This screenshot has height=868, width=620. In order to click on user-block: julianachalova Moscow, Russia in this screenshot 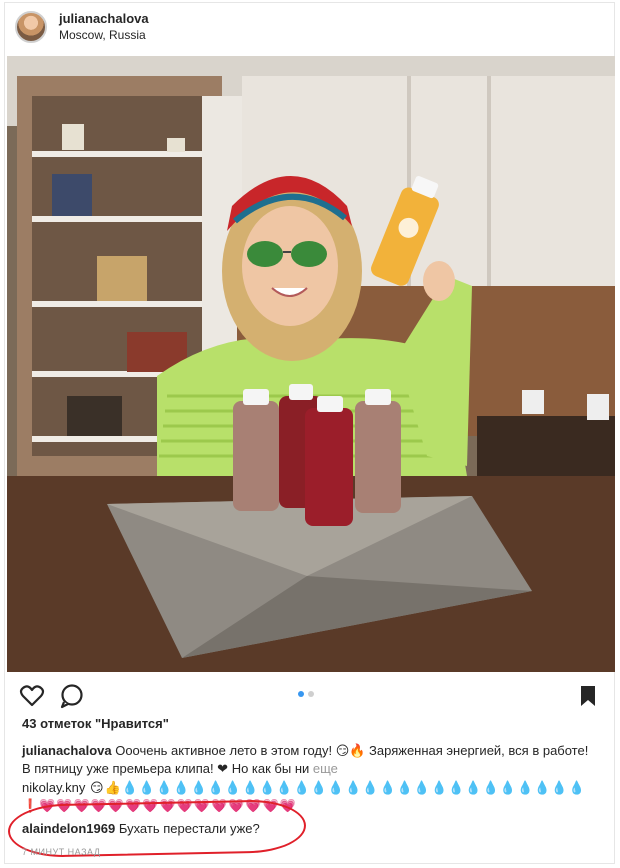, I will do `click(104, 27)`.